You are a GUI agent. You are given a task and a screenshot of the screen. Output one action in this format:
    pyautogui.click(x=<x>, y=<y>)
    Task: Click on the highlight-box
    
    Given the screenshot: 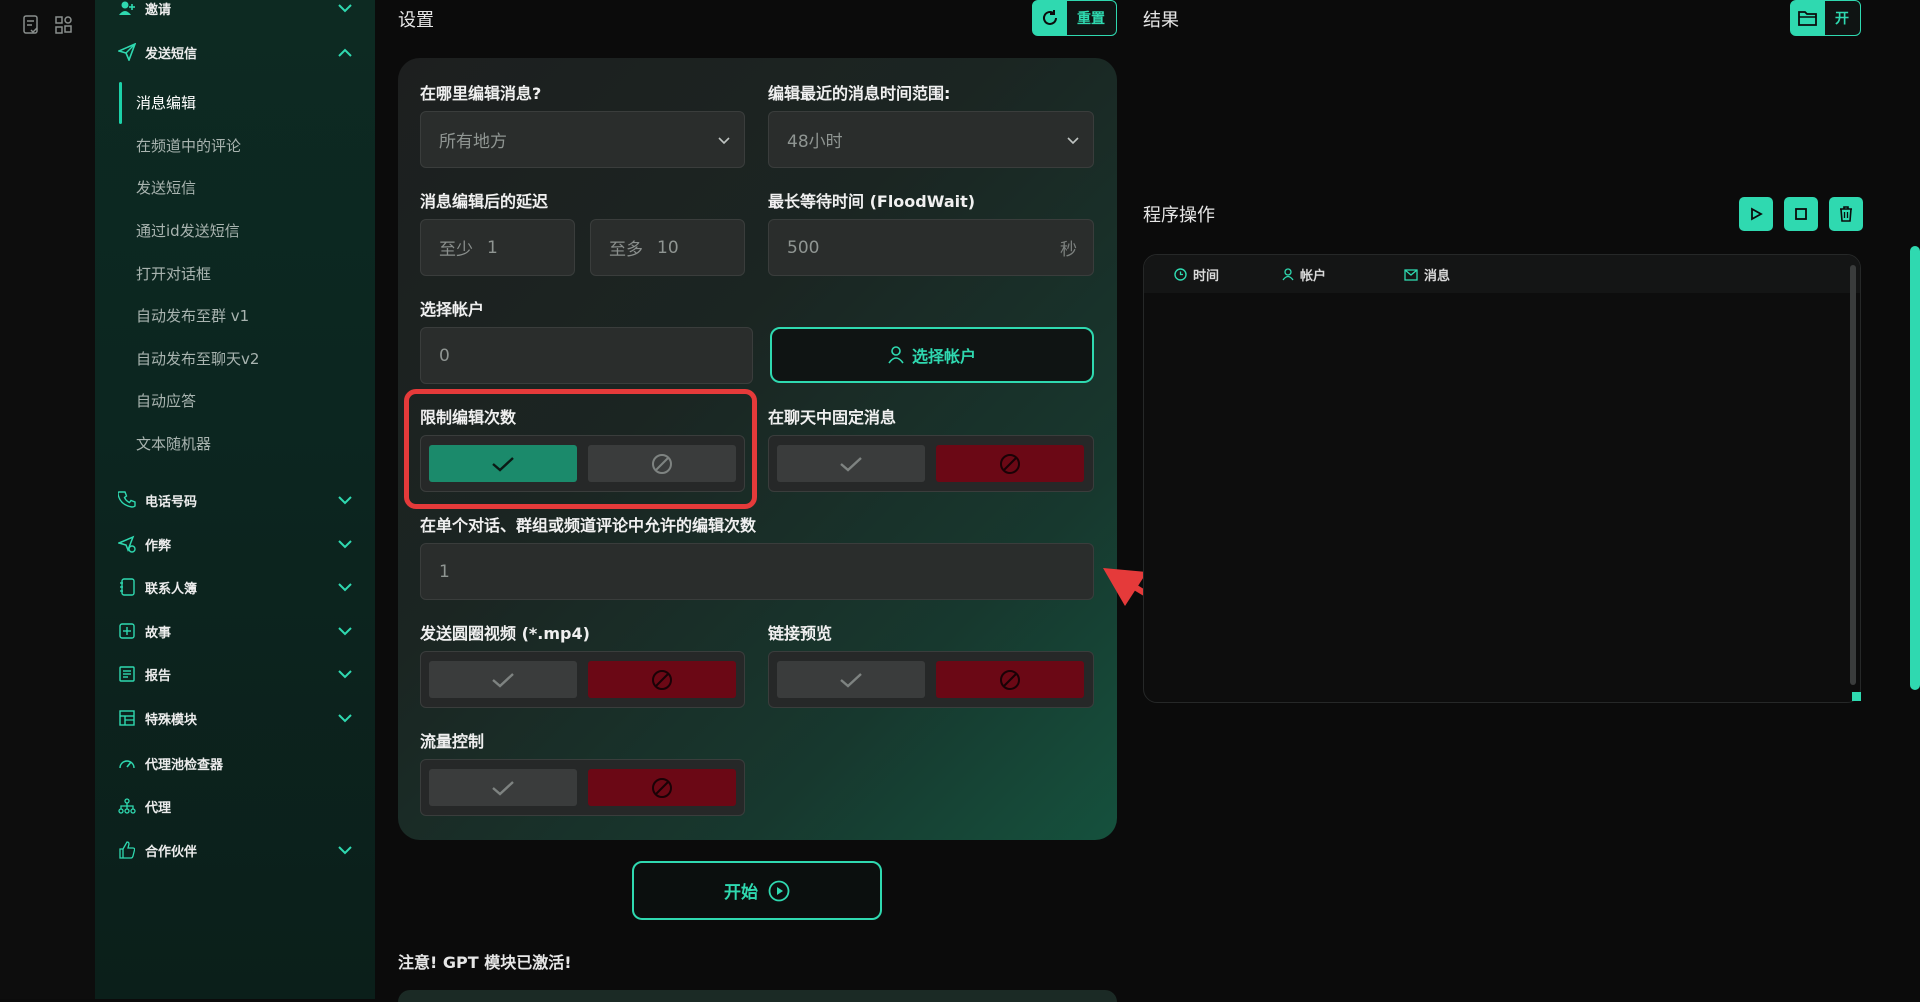 What is the action you would take?
    pyautogui.click(x=580, y=449)
    